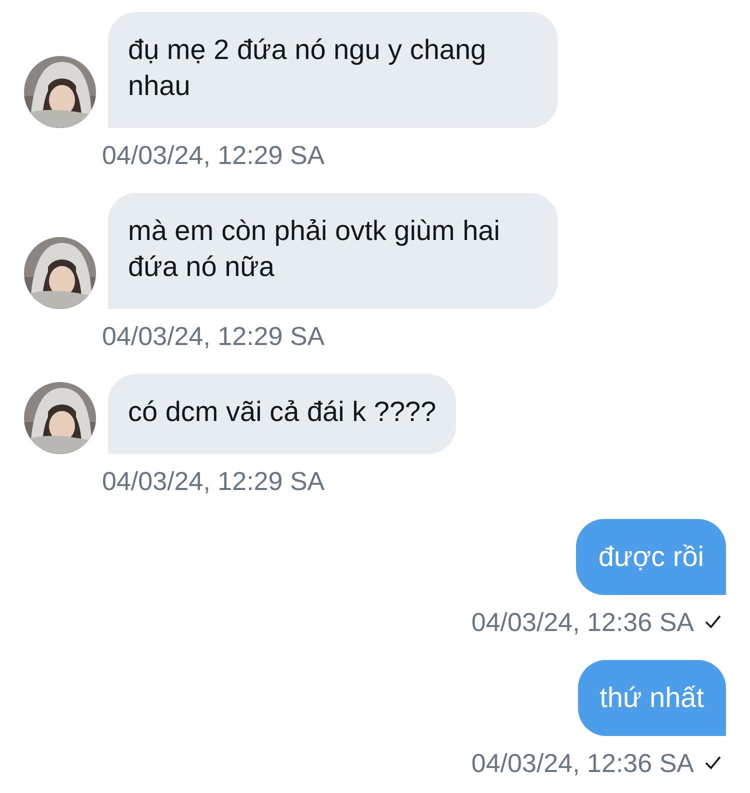 The height and width of the screenshot is (793, 750). I want to click on message-bubble: có dcm vãi cả đái k ????, so click(282, 414).